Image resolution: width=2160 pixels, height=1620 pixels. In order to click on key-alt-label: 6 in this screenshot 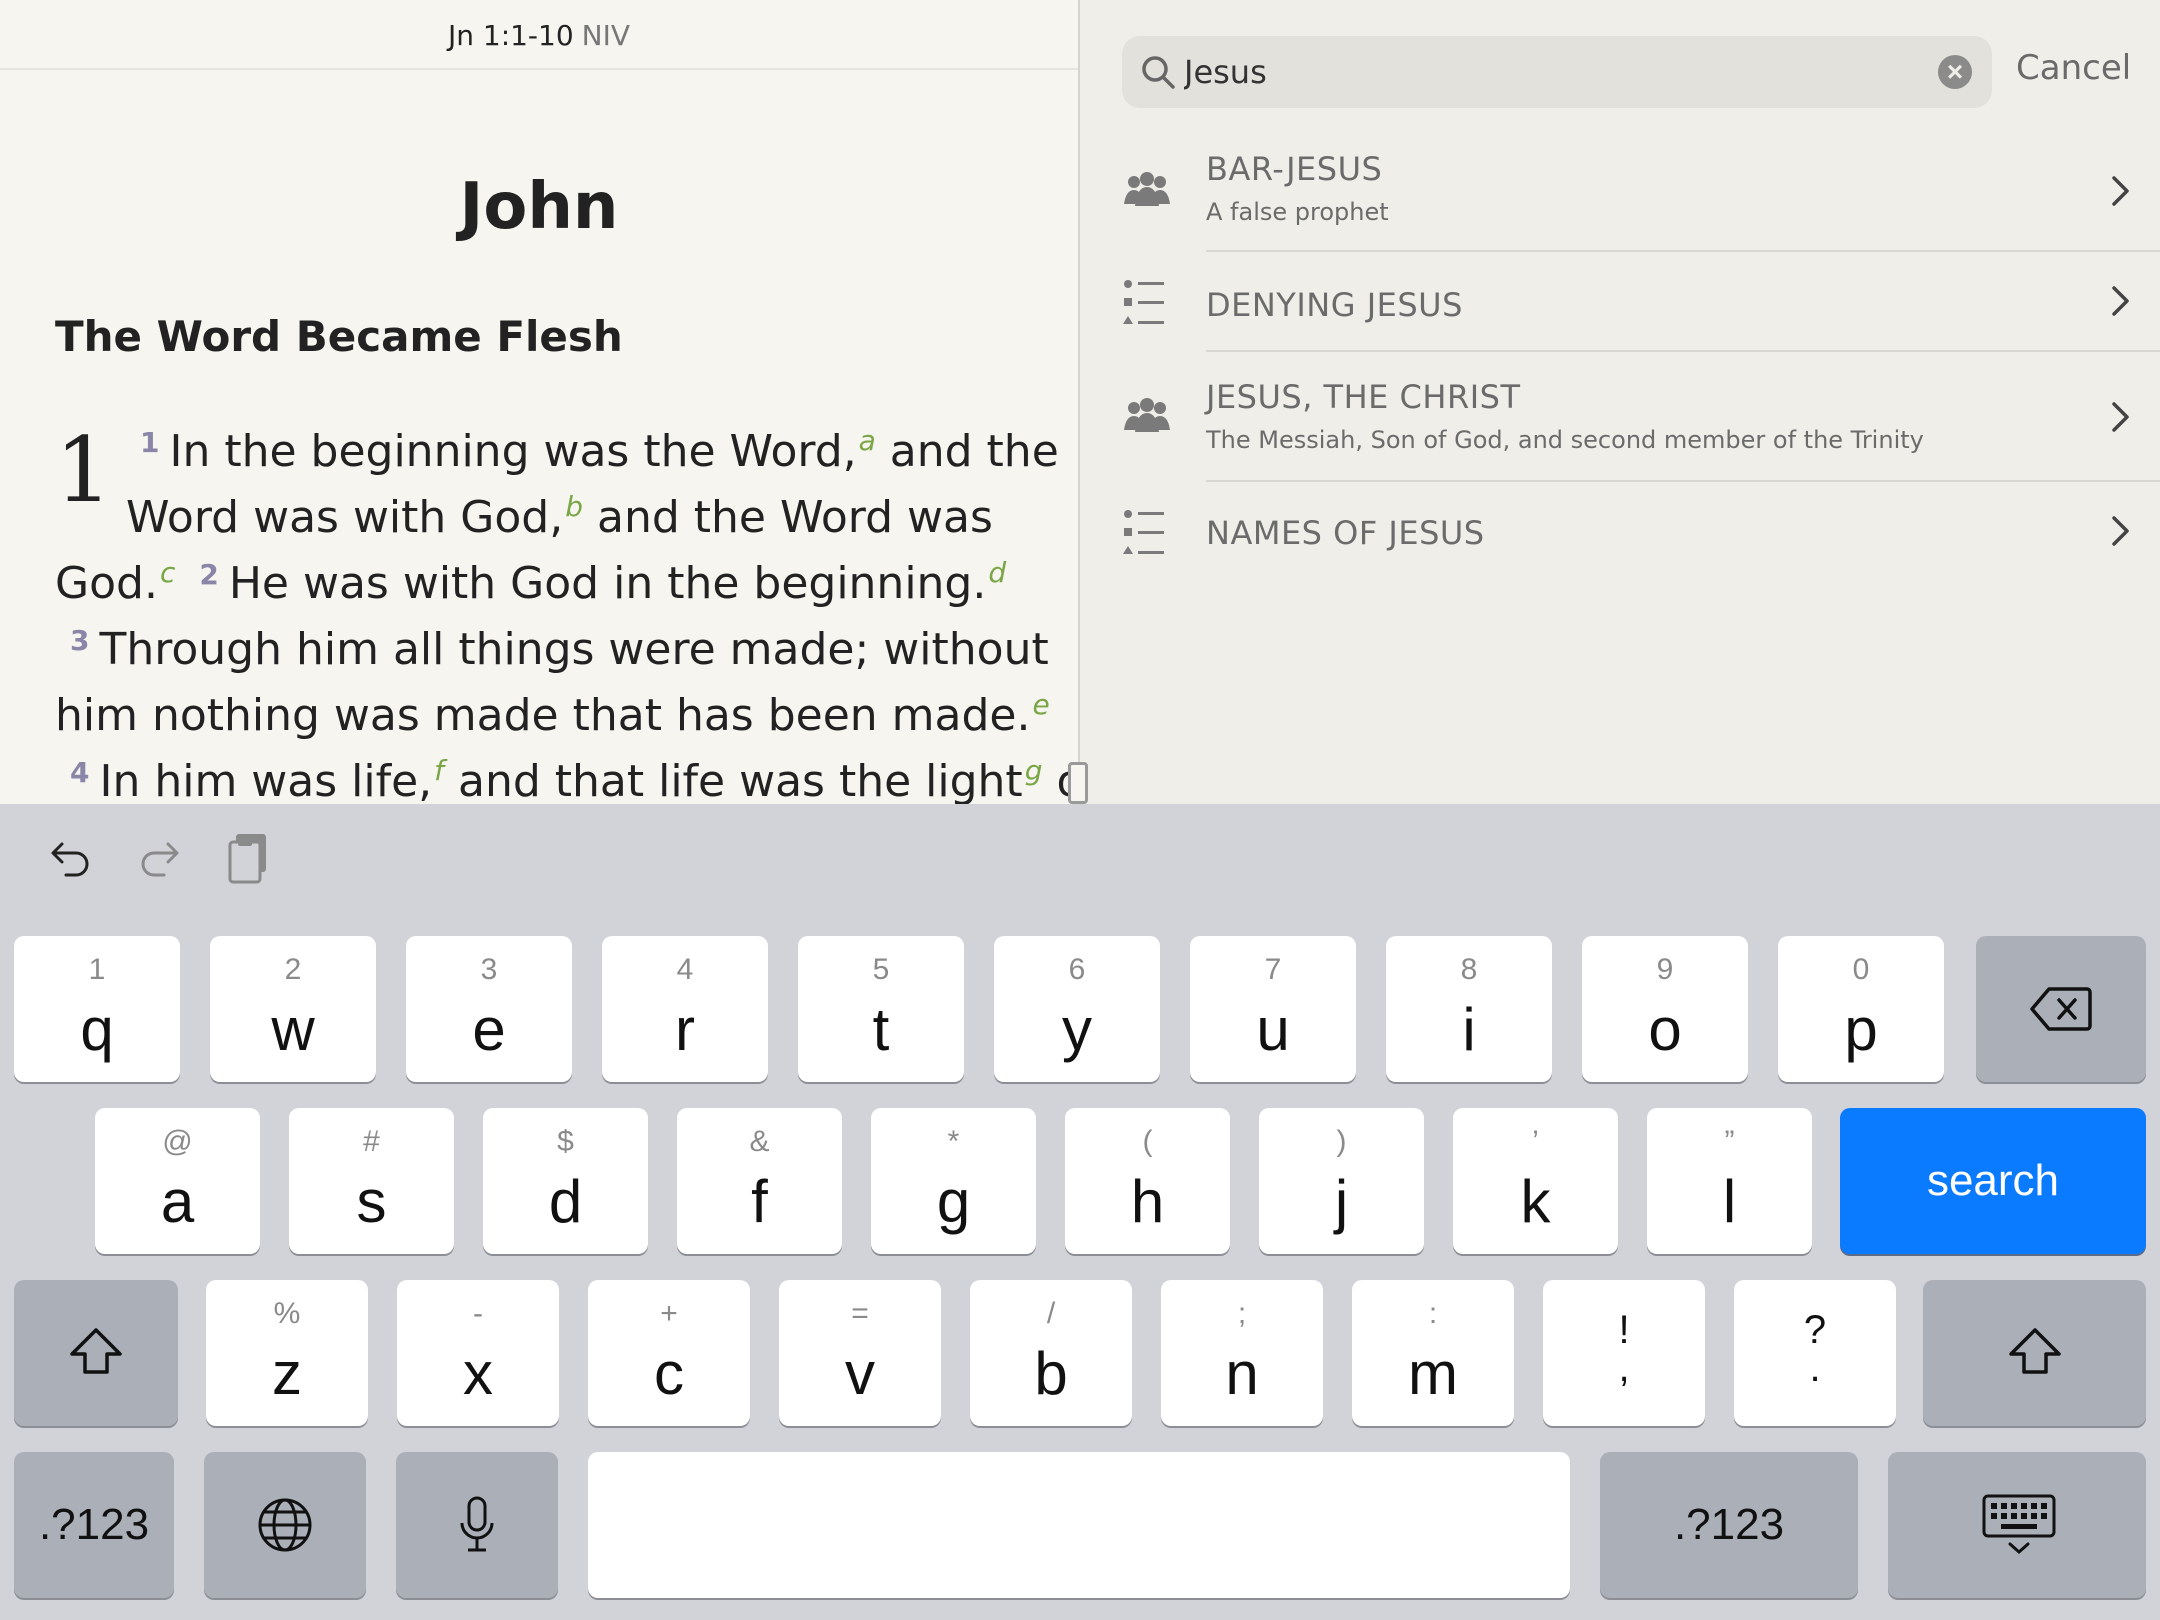, I will do `click(1077, 969)`.